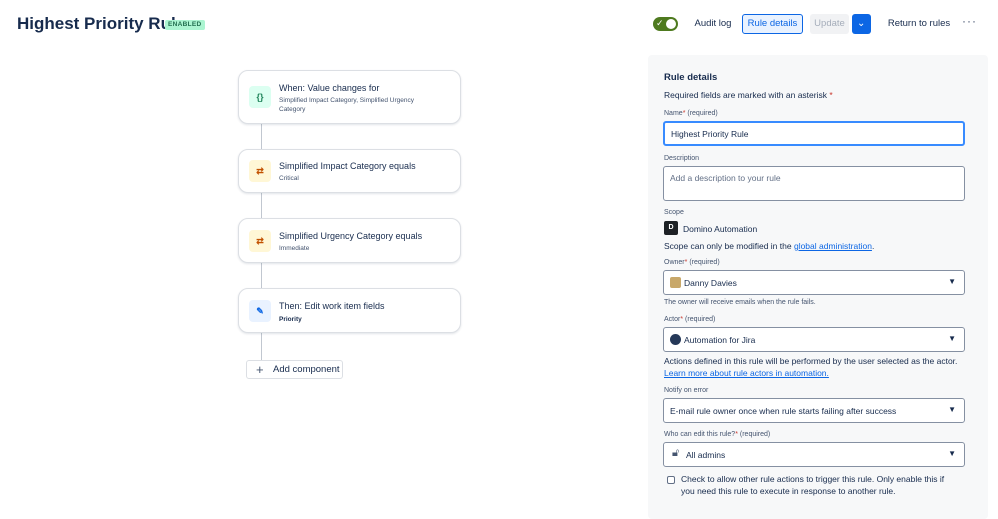 The width and height of the screenshot is (998, 519). Describe the element at coordinates (686, 390) in the screenshot. I see `notify-label: Notify on error` at that location.